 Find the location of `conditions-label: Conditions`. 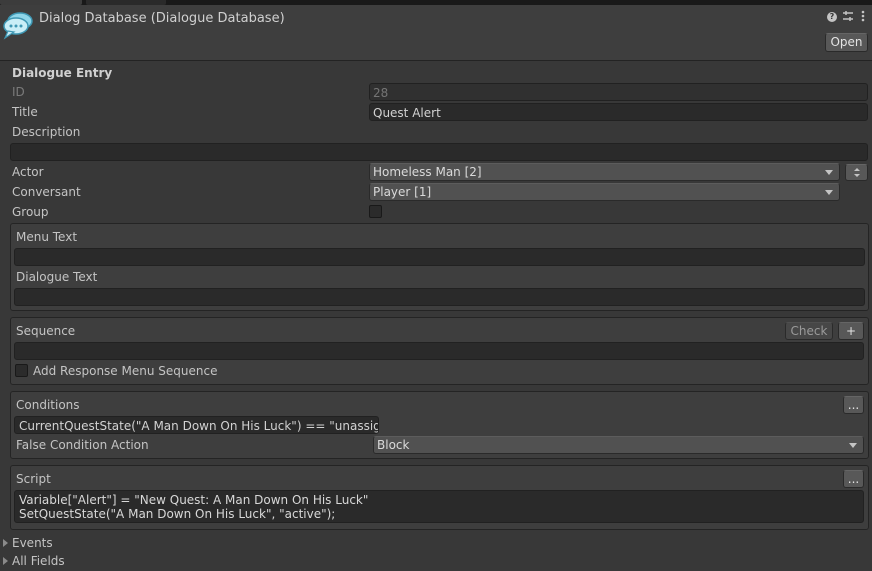

conditions-label: Conditions is located at coordinates (48, 405).